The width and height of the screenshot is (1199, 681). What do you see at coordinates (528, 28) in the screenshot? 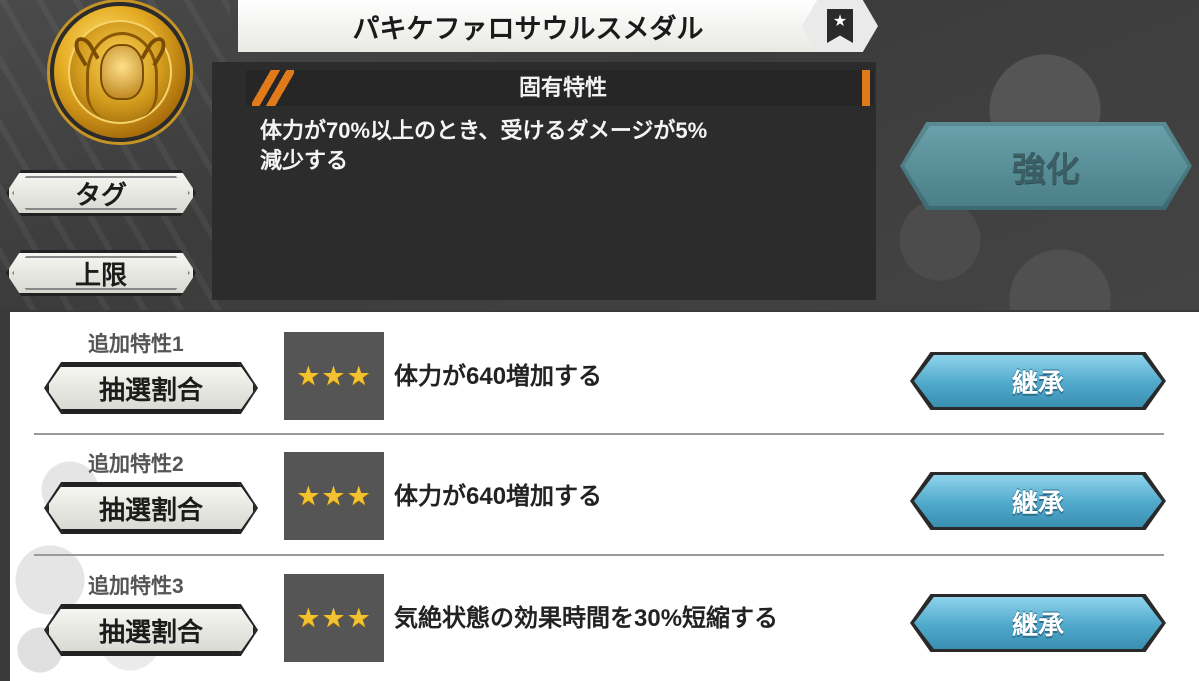
I see `medal-title: パキケファロサウルスメダル` at bounding box center [528, 28].